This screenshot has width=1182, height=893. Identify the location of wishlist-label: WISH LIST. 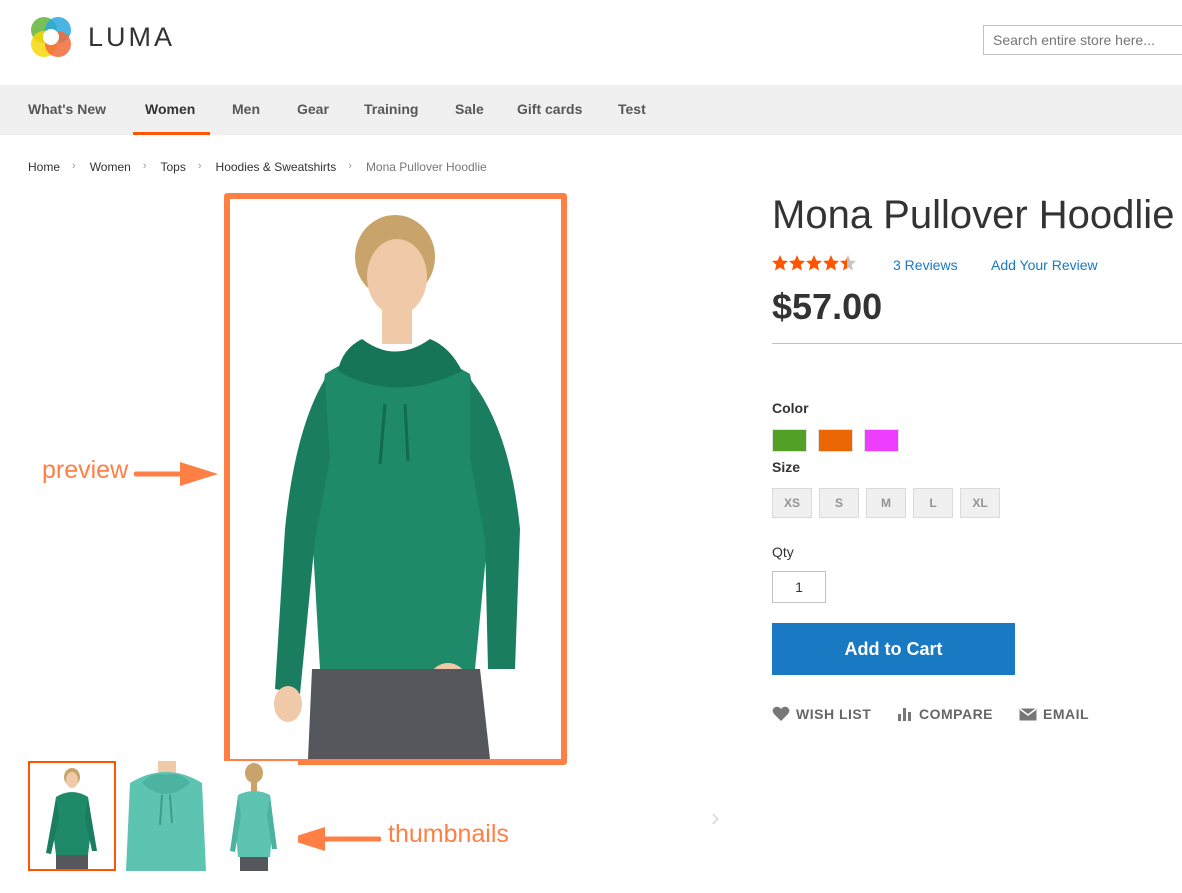
(834, 714).